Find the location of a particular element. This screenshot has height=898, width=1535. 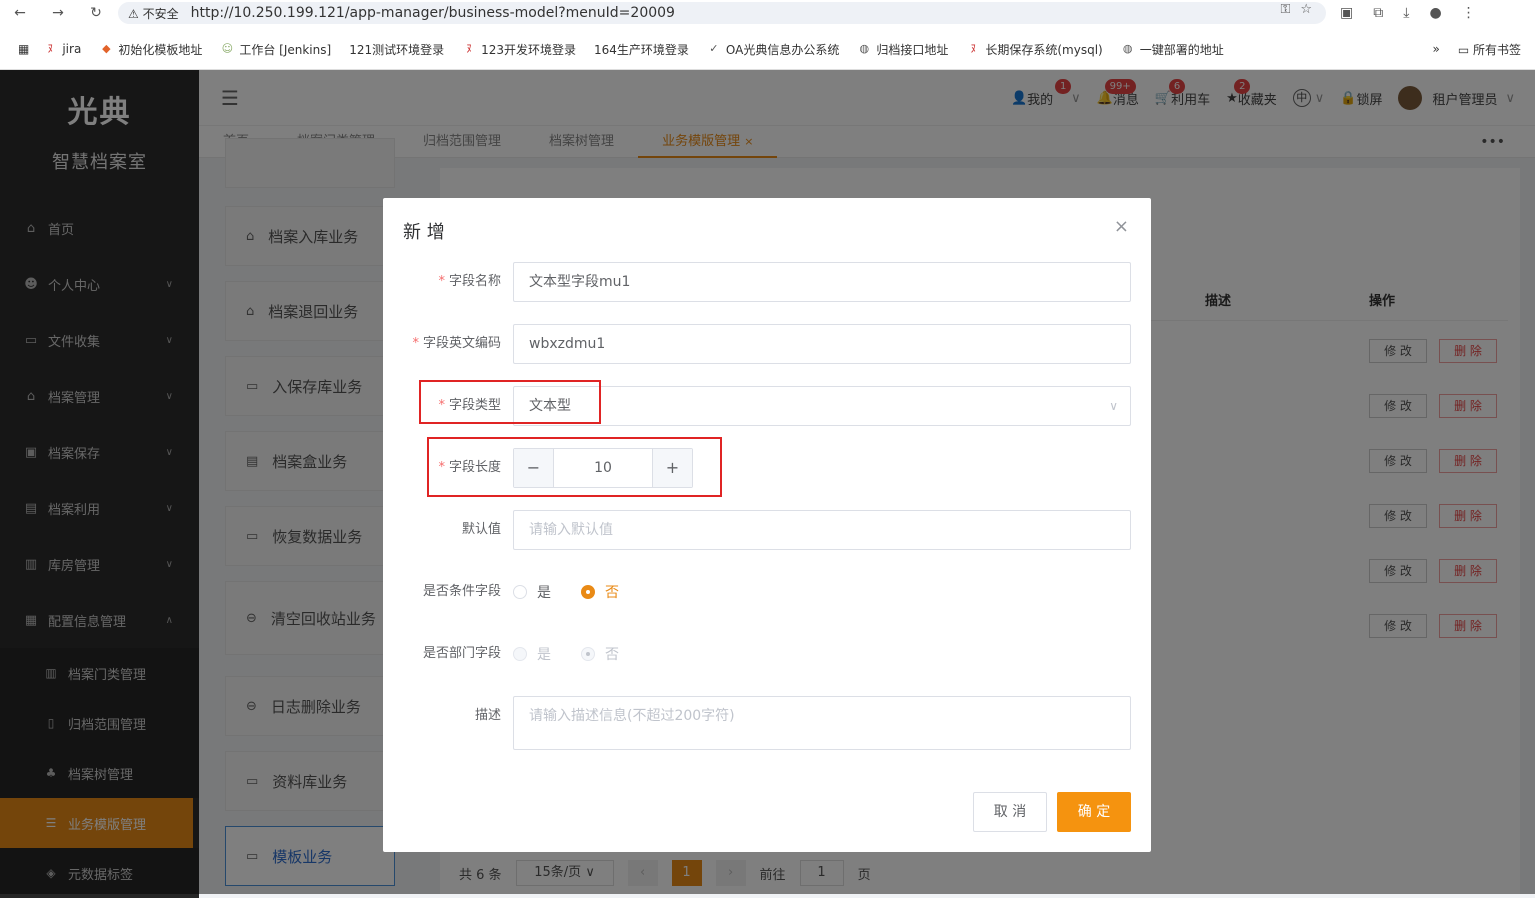

all-bookmarks: ▭ 所有书签 is located at coordinates (1489, 49).